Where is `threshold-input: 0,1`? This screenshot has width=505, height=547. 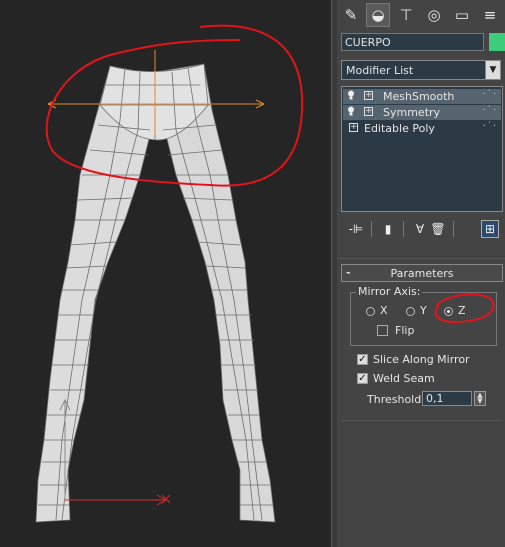 threshold-input: 0,1 is located at coordinates (447, 398).